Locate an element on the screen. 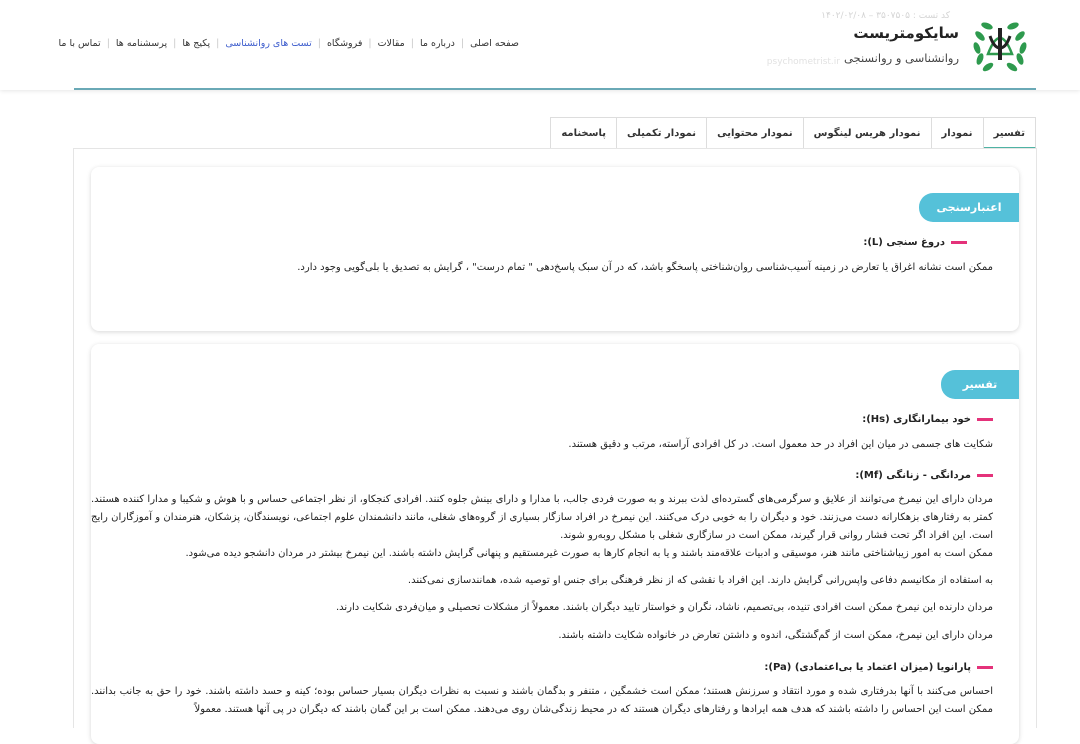  item-heading-text: مردانگی - زنانگی (Mf): is located at coordinates (913, 475).